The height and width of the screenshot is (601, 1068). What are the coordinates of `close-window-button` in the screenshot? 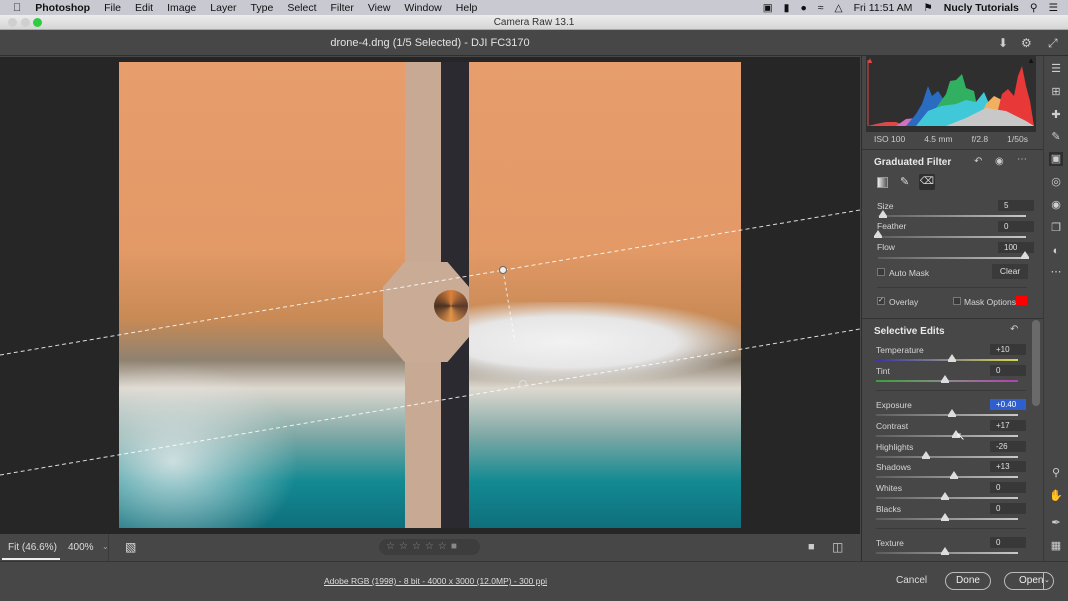 It's located at (12, 22).